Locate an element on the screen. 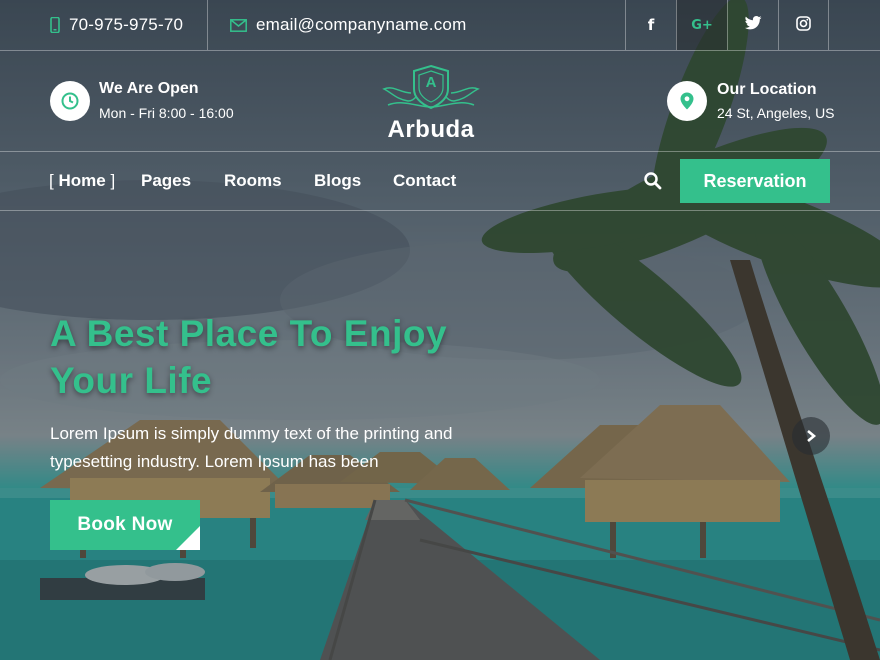  google-plus-link: G+ is located at coordinates (701, 25).